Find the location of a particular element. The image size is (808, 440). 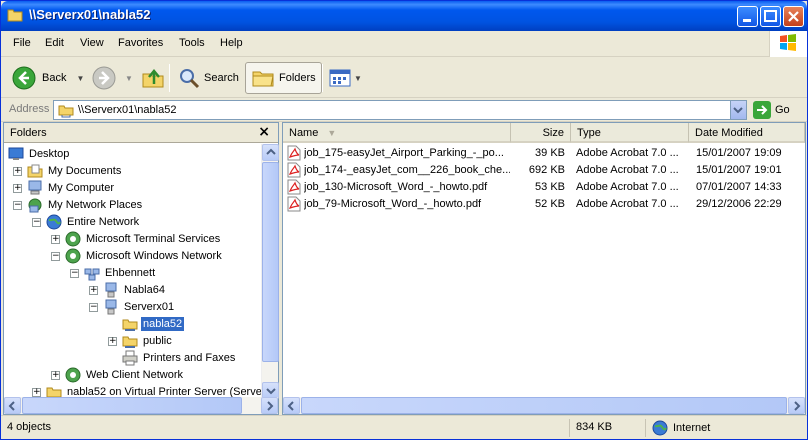

expand-toggle-web-client-network: + is located at coordinates (55, 375).